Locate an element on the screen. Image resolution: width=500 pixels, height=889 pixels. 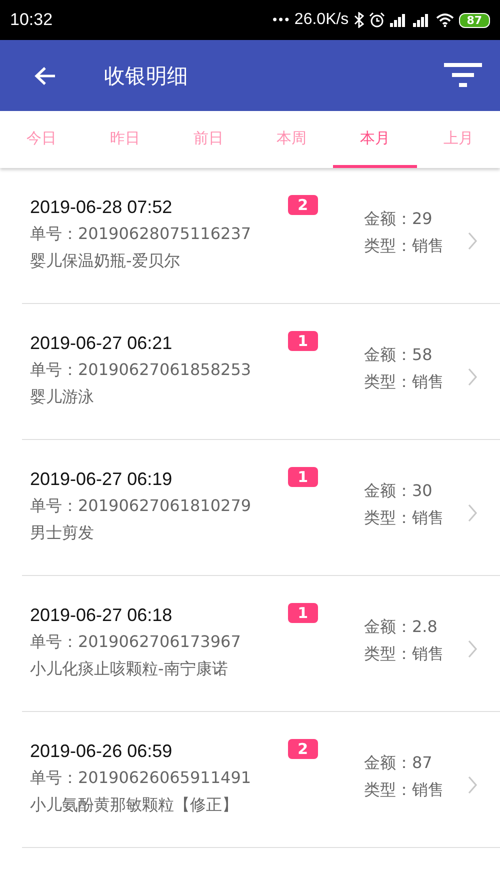
record-row: 2019-06-28 07:52 2 单号：20190628075116237 婴儿保温奶瓶-爱贝尔 金额：29 类型：销售 is located at coordinates (261, 236).